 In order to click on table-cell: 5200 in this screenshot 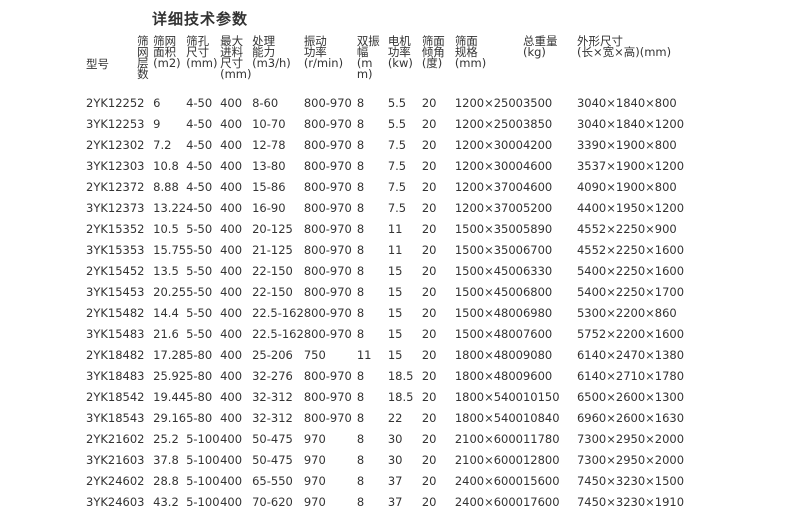, I will do `click(537, 208)`.